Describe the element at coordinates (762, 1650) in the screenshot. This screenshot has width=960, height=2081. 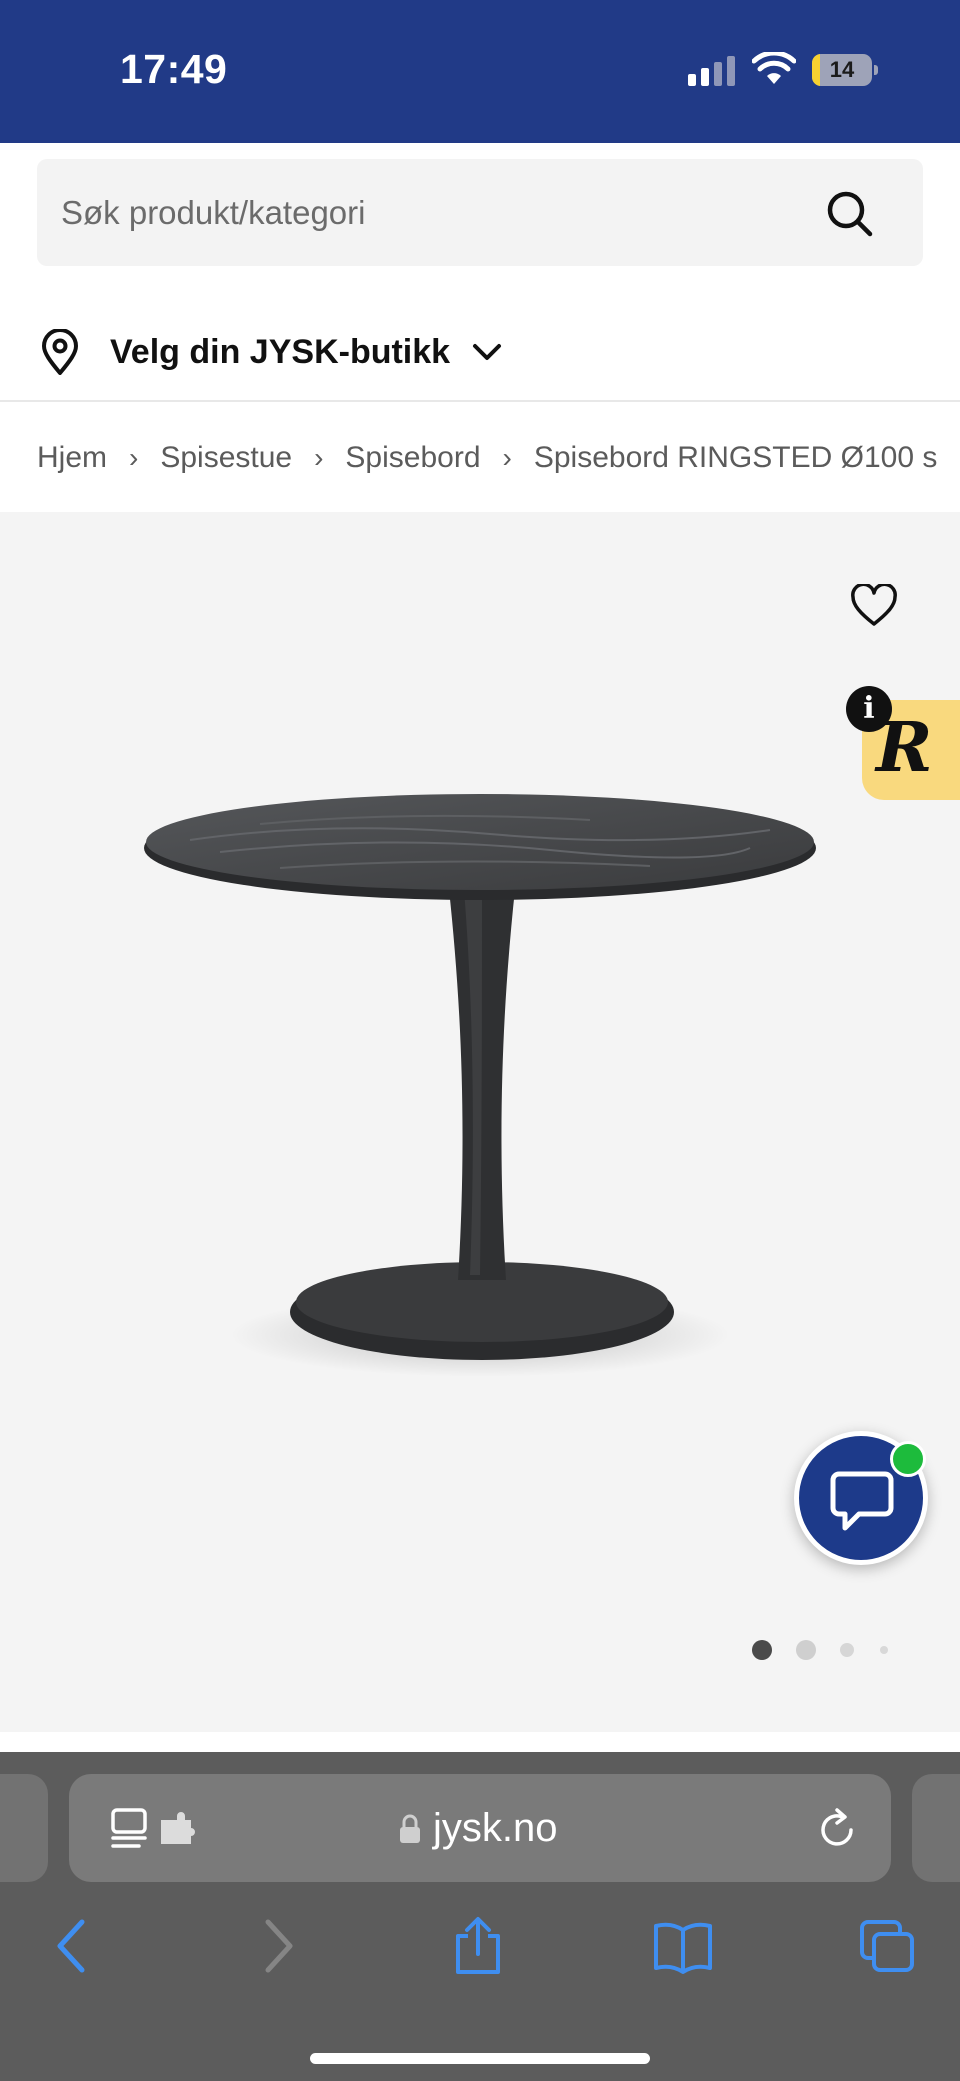
I see `pagination-dot-active` at that location.